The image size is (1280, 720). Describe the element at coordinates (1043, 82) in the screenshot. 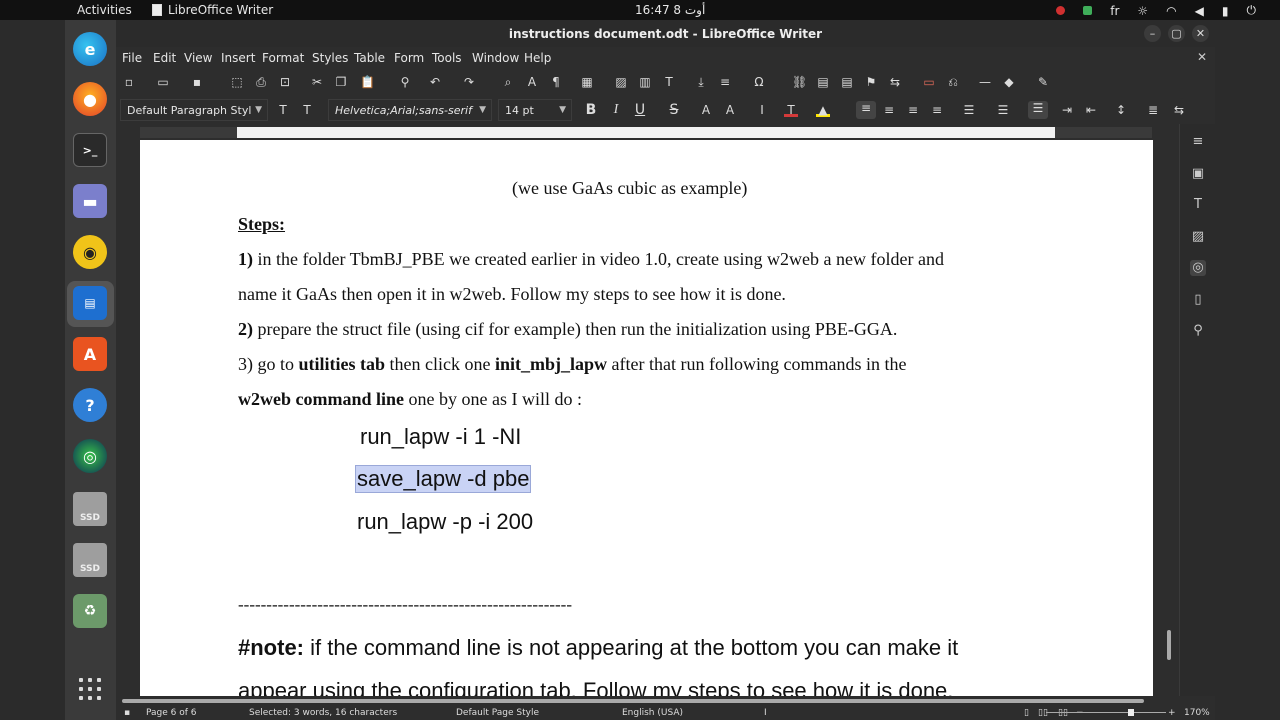

I see `draw-icon: ✎` at that location.